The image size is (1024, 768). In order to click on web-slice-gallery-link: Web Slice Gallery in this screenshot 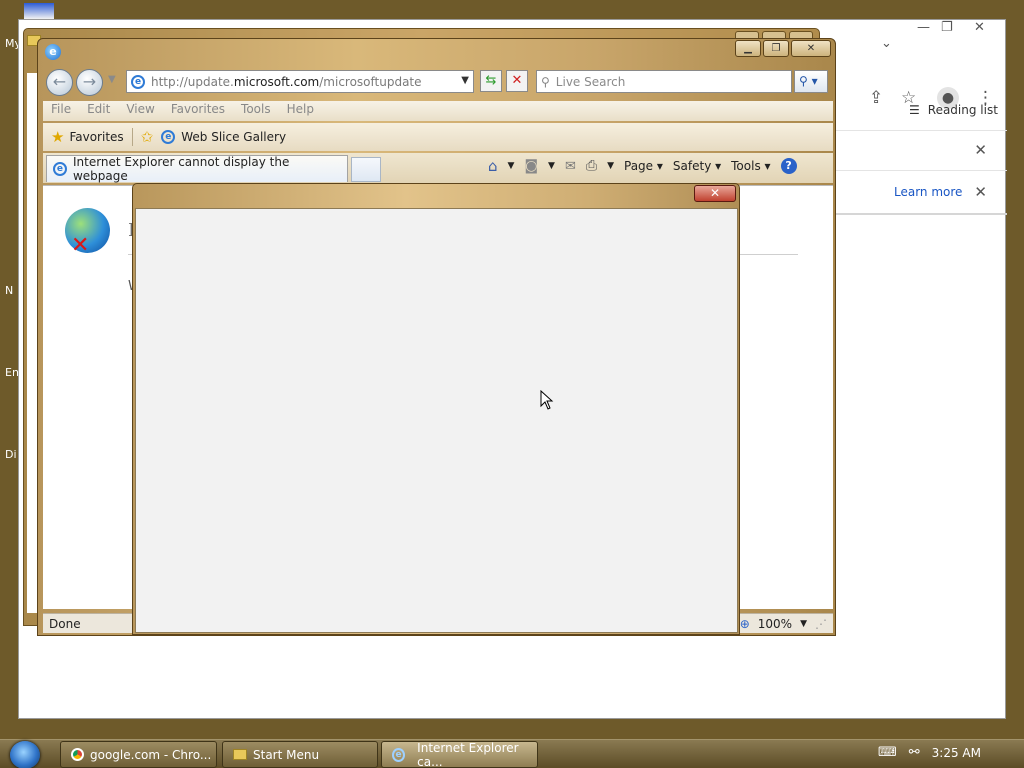, I will do `click(233, 137)`.